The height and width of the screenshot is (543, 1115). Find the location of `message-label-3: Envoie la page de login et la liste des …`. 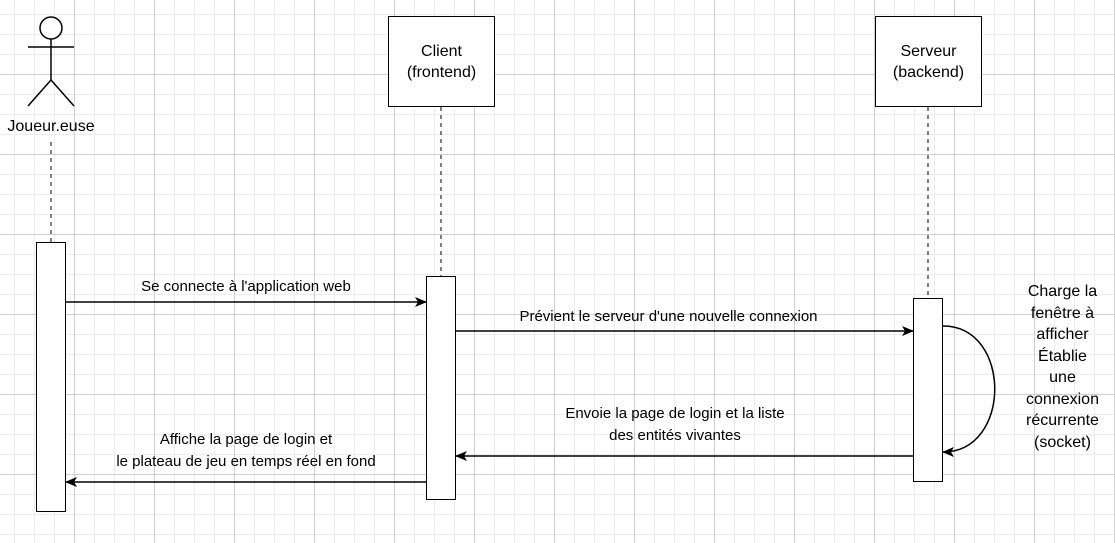

message-label-3: Envoie la page de login et la liste des … is located at coordinates (675, 424).